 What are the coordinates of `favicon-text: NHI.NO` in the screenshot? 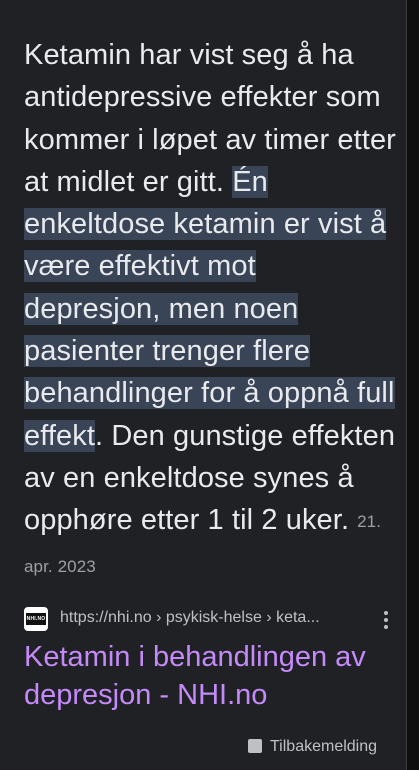 It's located at (36, 619).